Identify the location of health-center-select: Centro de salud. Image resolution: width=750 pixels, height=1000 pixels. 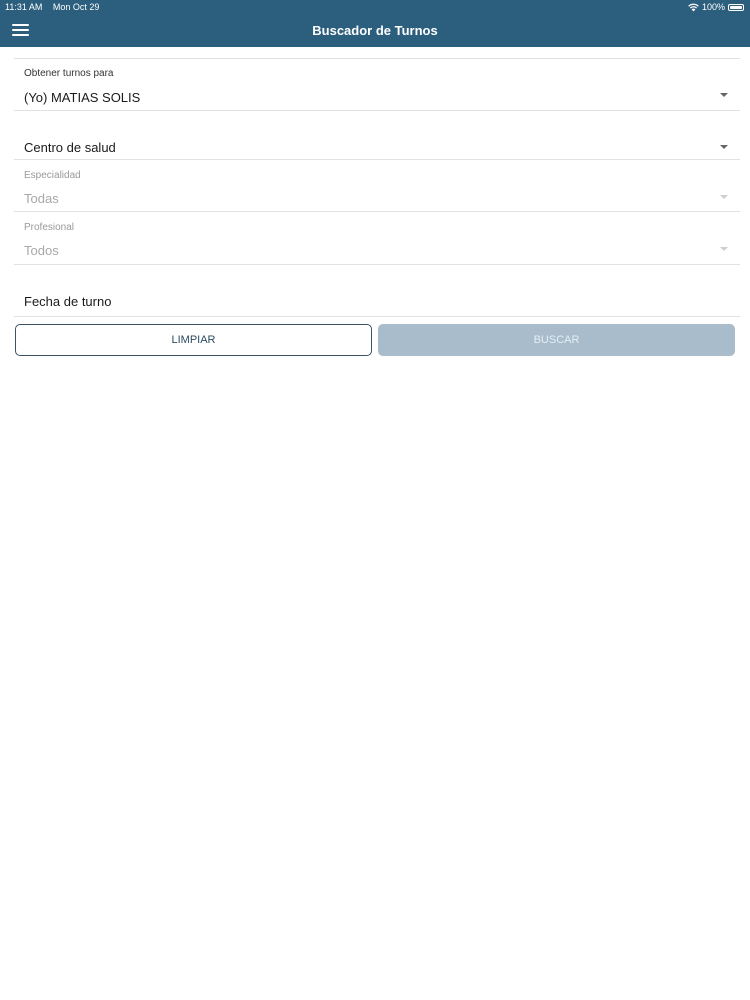
(377, 143).